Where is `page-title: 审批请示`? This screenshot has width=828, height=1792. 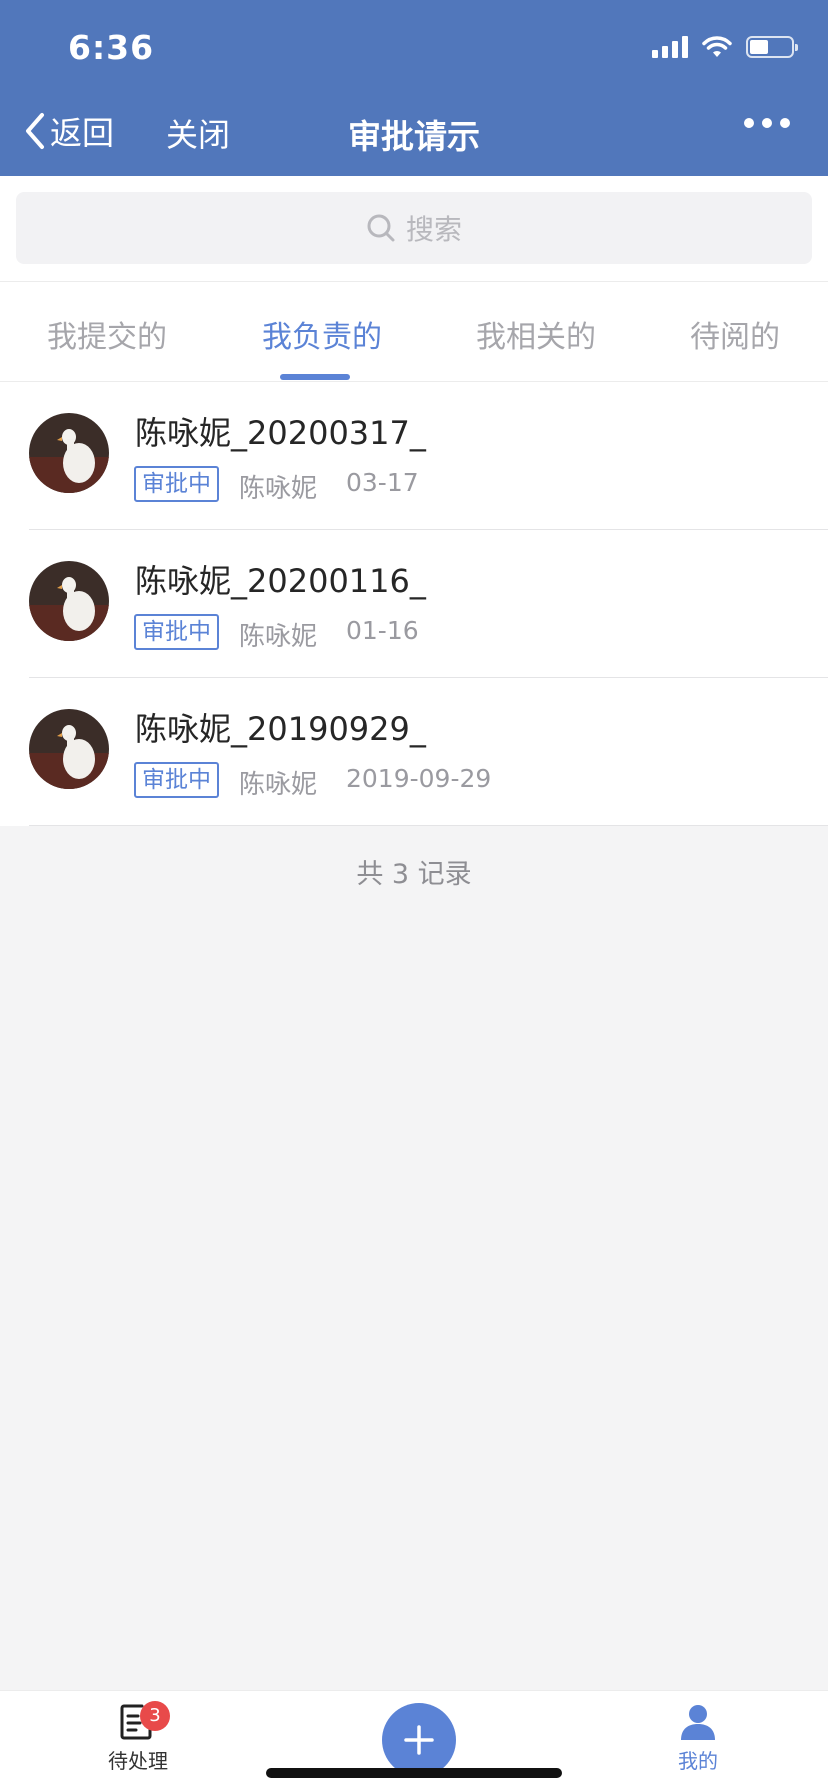 page-title: 审批请示 is located at coordinates (414, 136).